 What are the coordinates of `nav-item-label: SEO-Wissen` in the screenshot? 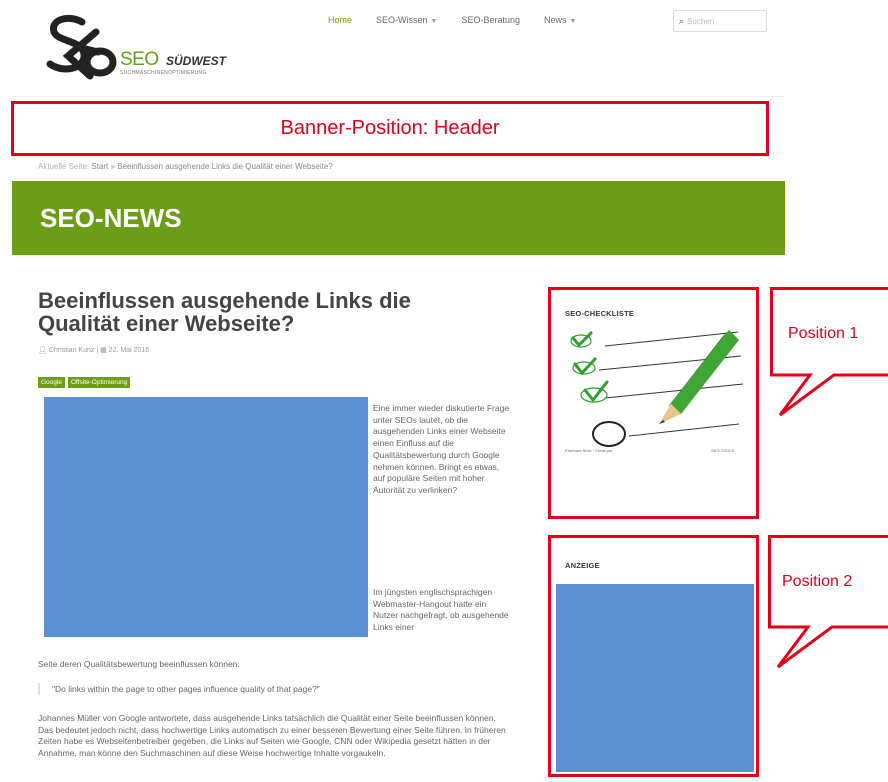 It's located at (402, 20).